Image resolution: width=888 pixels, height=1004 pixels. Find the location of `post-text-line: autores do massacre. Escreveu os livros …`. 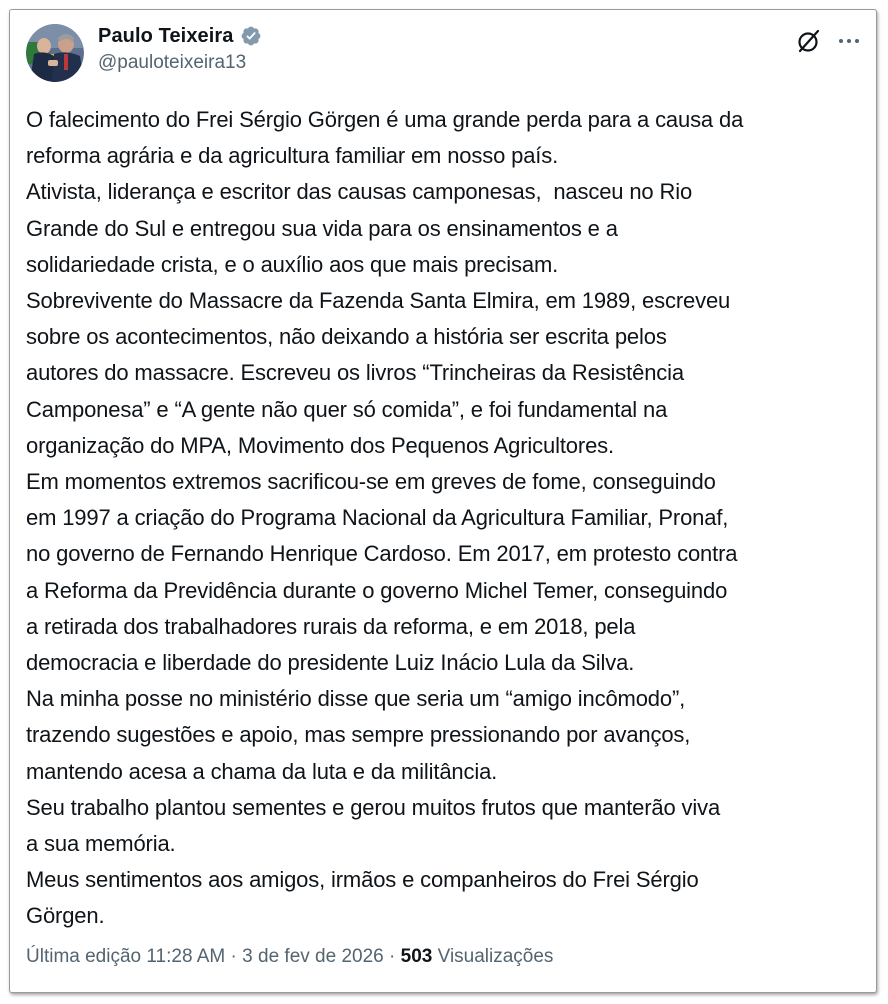

post-text-line: autores do massacre. Escreveu os livros … is located at coordinates (355, 373).